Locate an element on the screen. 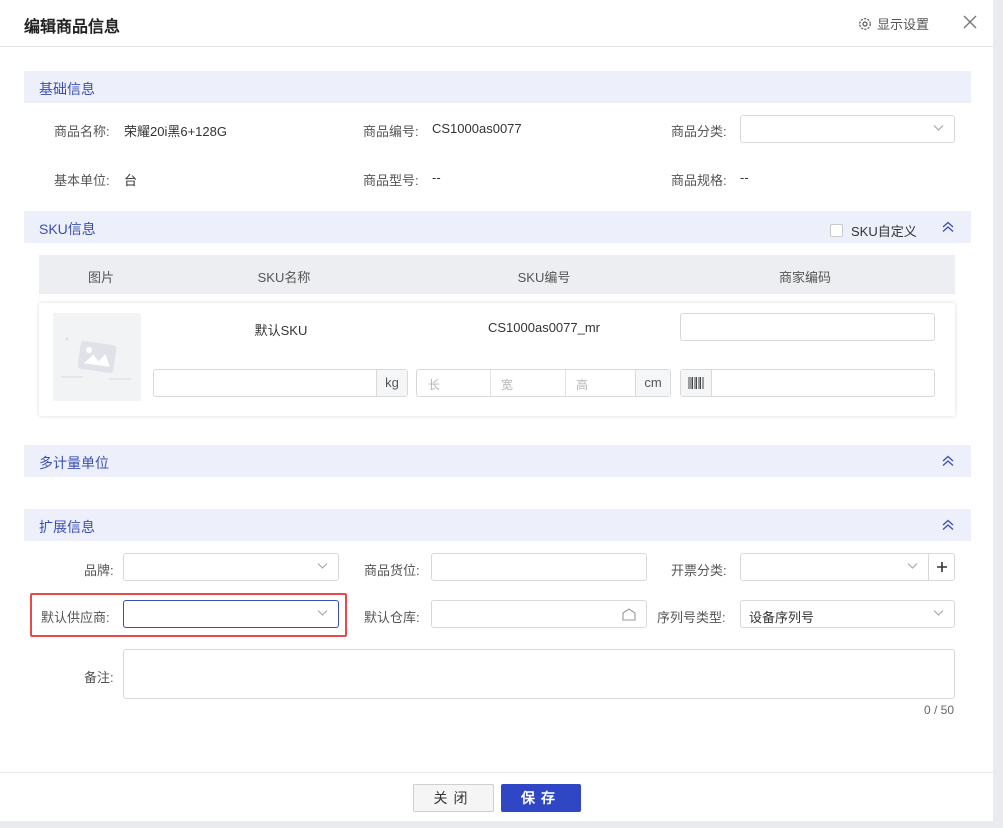 The image size is (1003, 828). dialog-title: 编辑商品信息 is located at coordinates (72, 27).